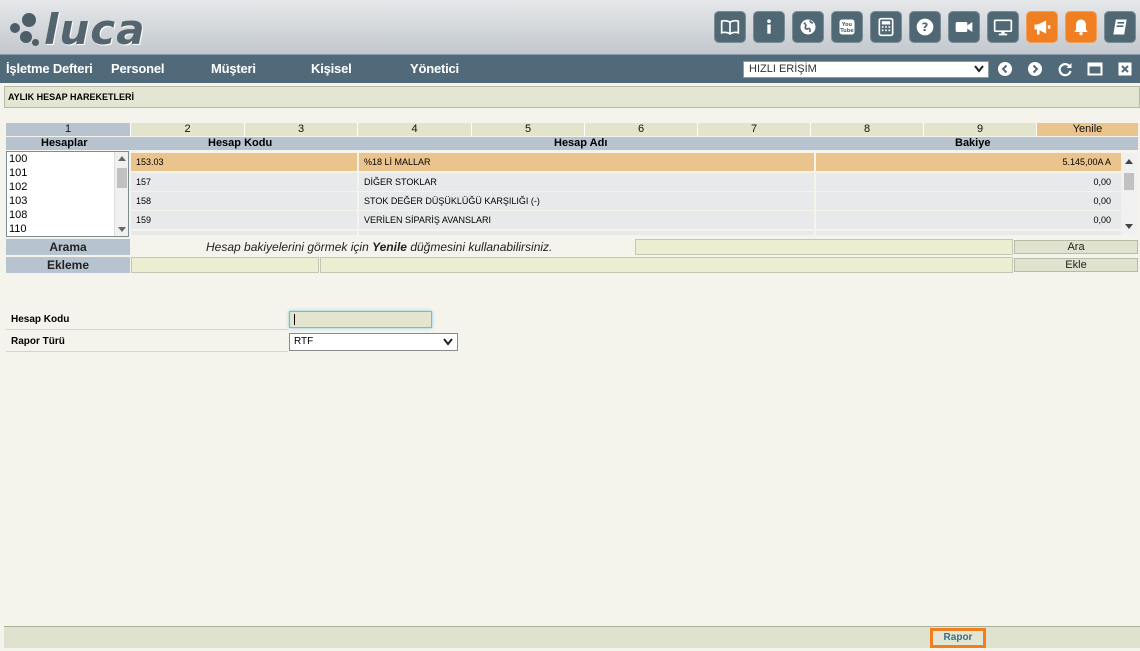 The height and width of the screenshot is (651, 1140). I want to click on report-type-label: Rapor Türü, so click(38, 341).